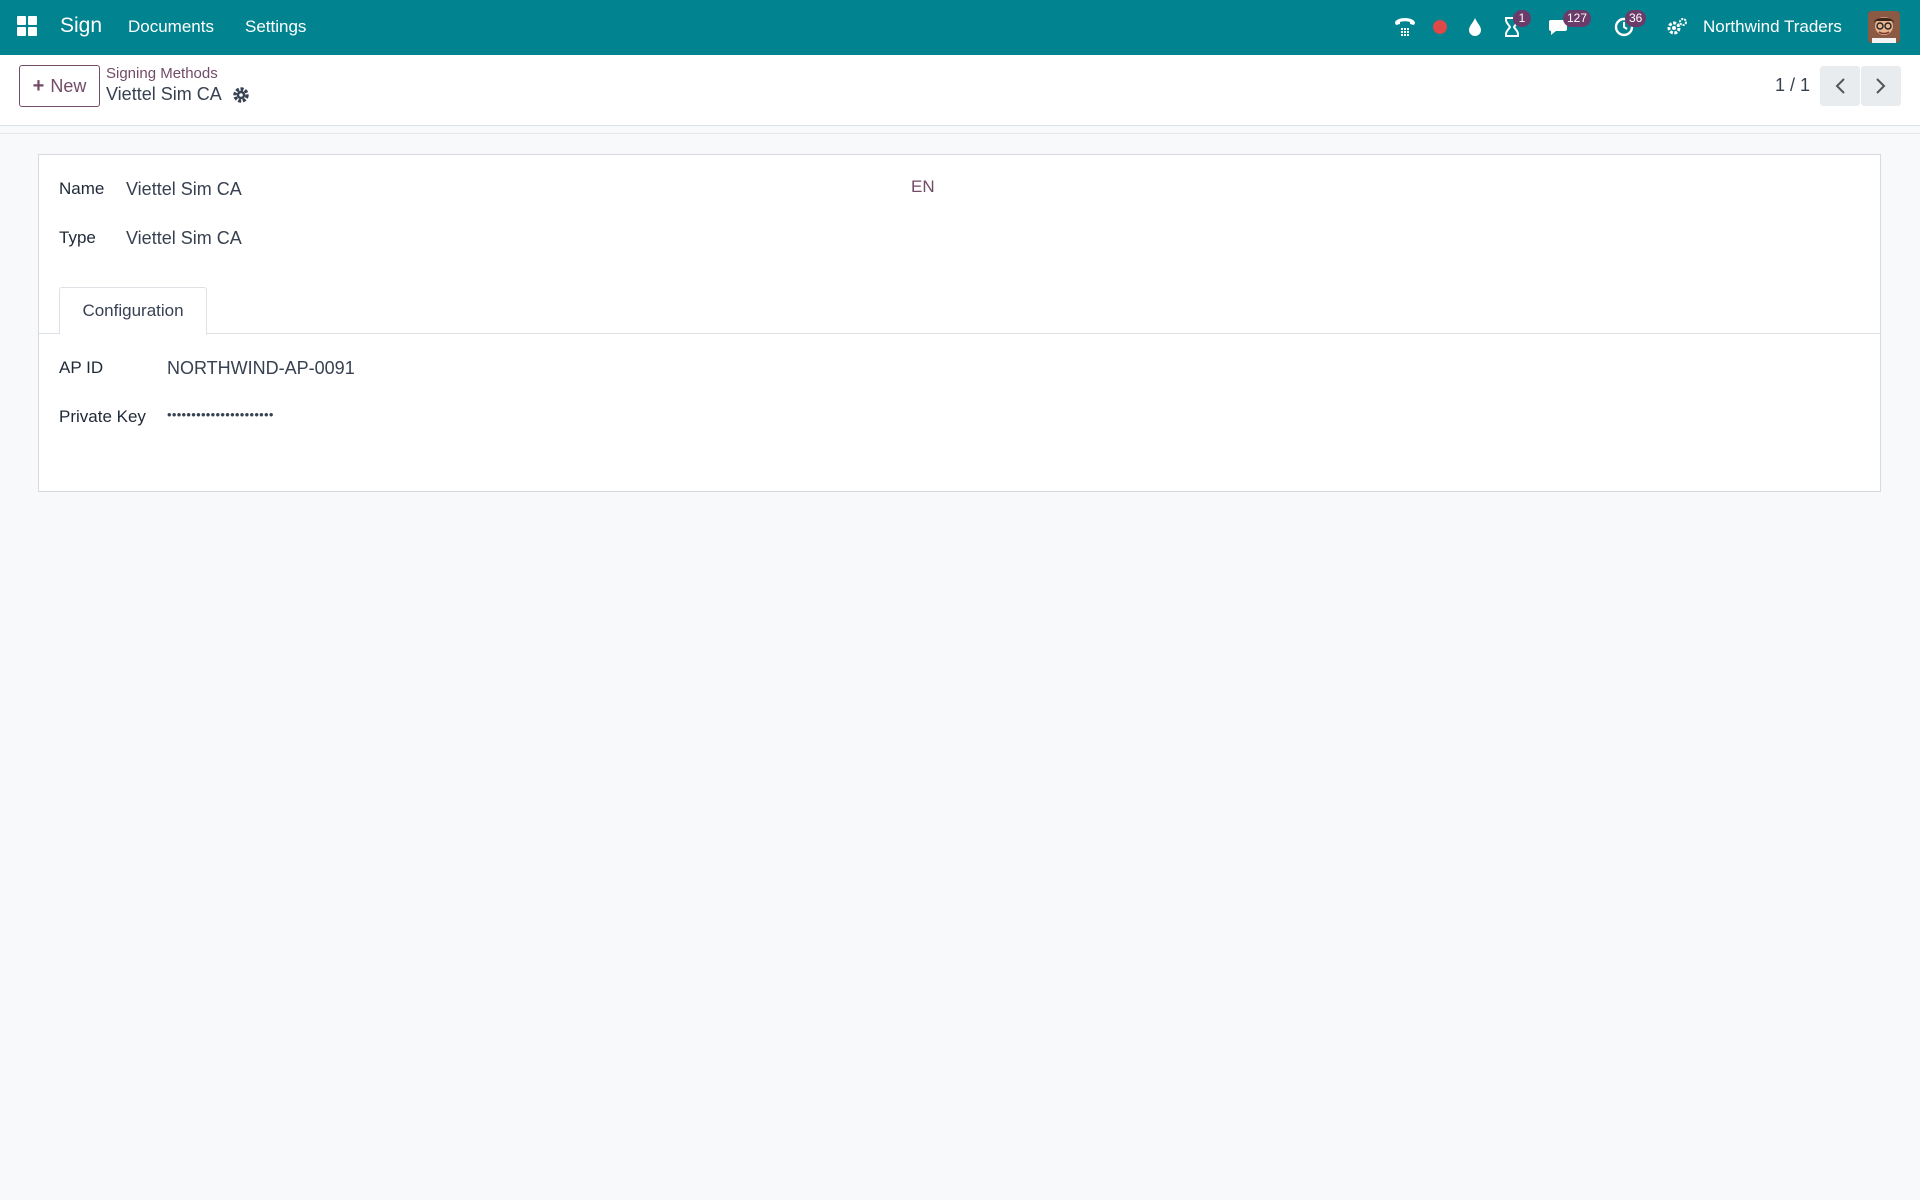 The image size is (1920, 1200). Describe the element at coordinates (923, 187) in the screenshot. I see `language-button: EN` at that location.